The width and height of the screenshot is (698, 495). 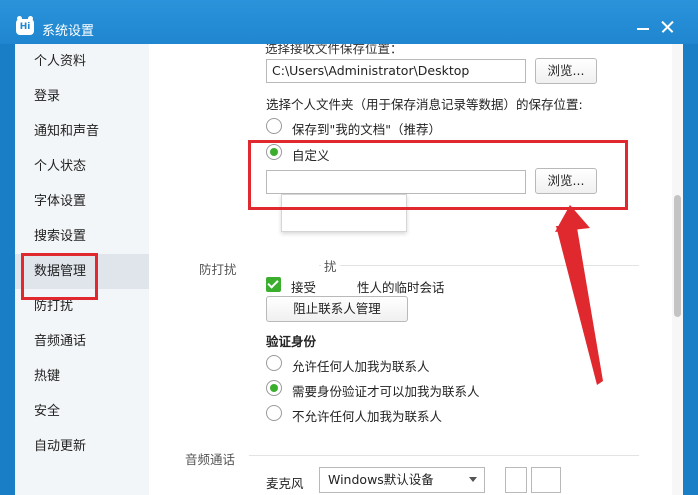 I want to click on sidebar-item-audio-call: 音频通话, so click(x=82, y=341).